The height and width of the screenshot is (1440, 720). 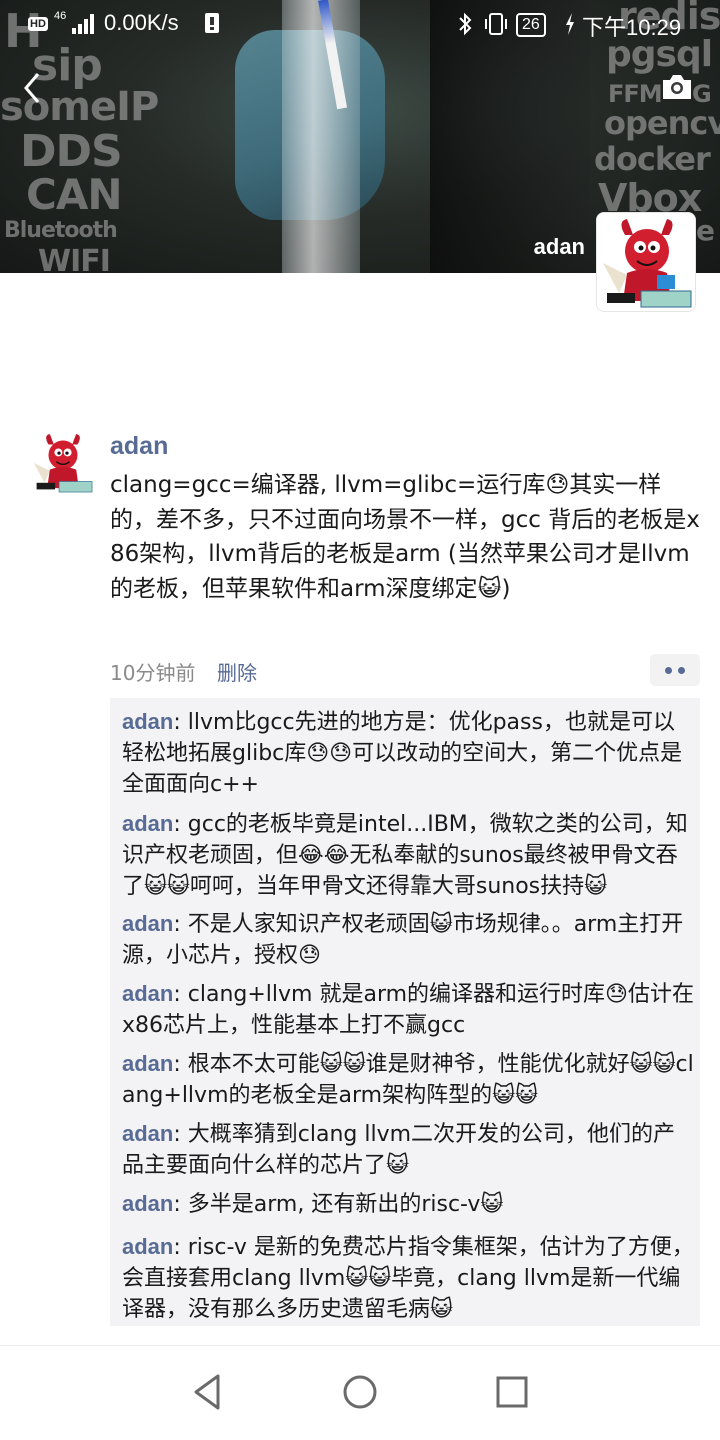 I want to click on cover-watermark: opencv, so click(x=662, y=123).